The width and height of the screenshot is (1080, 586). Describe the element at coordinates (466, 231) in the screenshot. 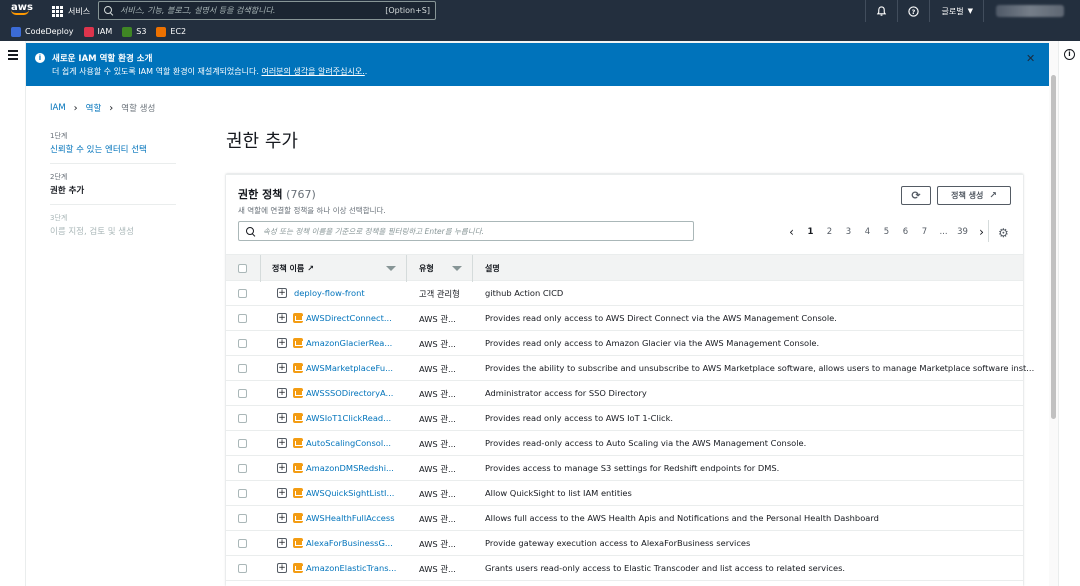

I see `policy-filter-input: 속성 또는 정책 이름을 기준으로 정책을 필터링하고 Enter를 누릅니다.` at that location.